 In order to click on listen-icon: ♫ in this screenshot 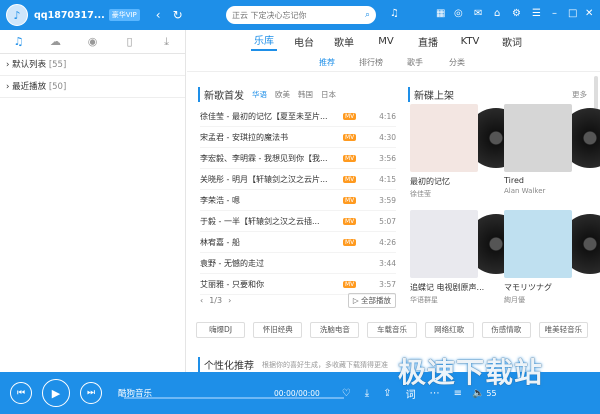, I will do `click(394, 13)`.